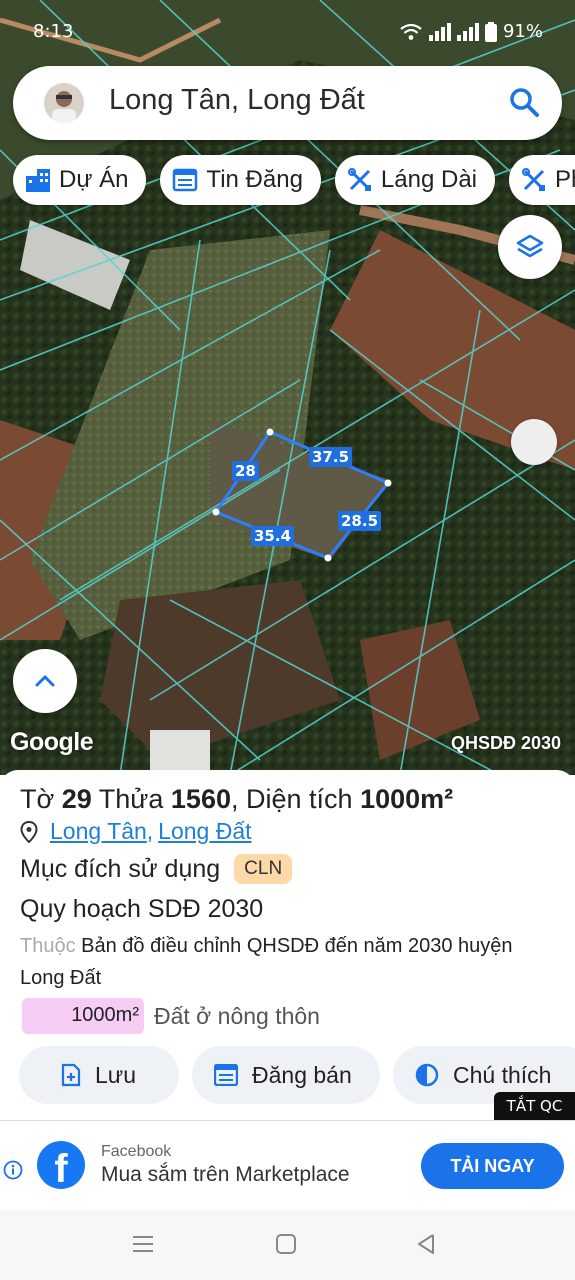  What do you see at coordinates (407, 799) in the screenshot?
I see `area-value: 1000m²` at bounding box center [407, 799].